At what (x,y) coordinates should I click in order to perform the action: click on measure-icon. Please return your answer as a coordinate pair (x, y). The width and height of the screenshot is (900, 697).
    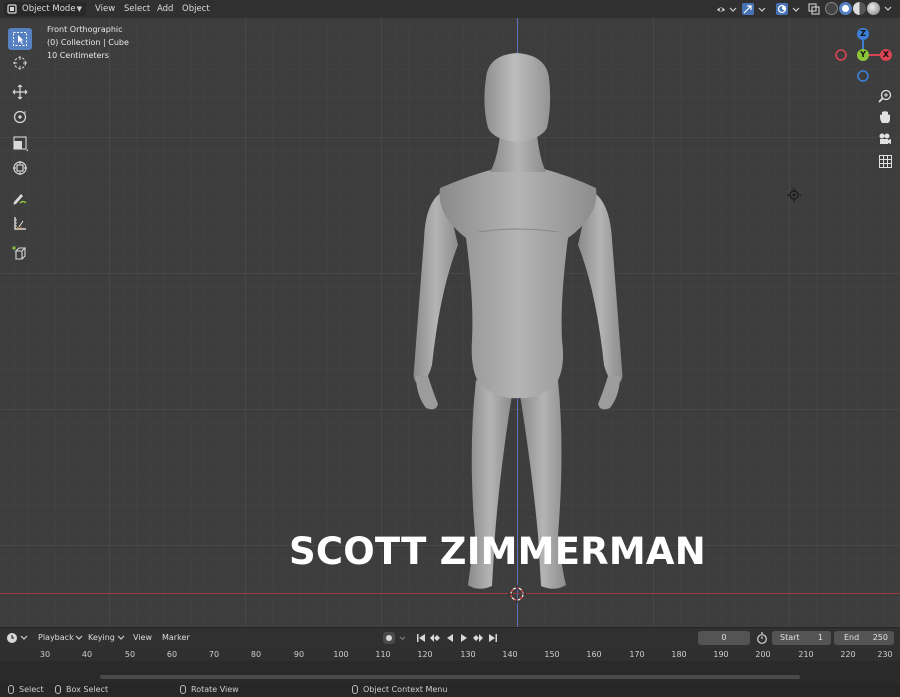
    Looking at the image, I should click on (20, 223).